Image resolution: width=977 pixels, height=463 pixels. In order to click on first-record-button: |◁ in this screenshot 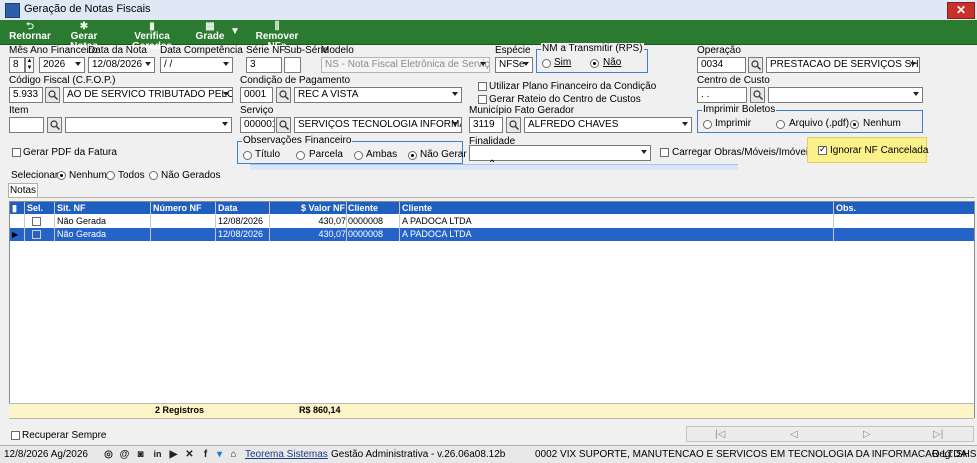, I will do `click(720, 434)`.